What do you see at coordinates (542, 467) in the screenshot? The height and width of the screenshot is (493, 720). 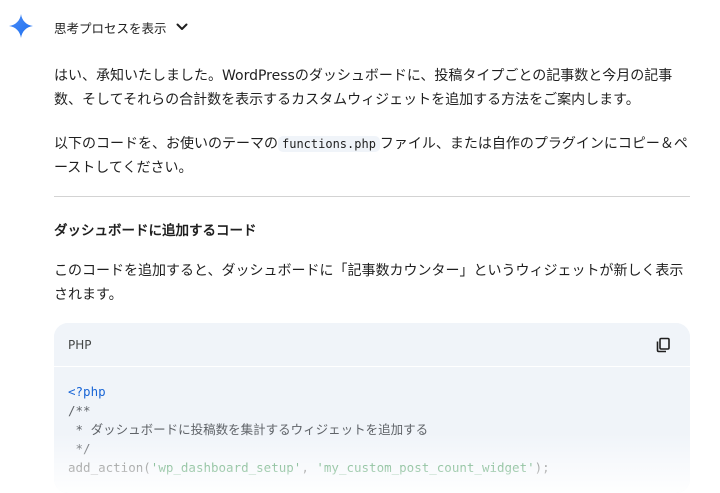 I see `code-line-end: );` at bounding box center [542, 467].